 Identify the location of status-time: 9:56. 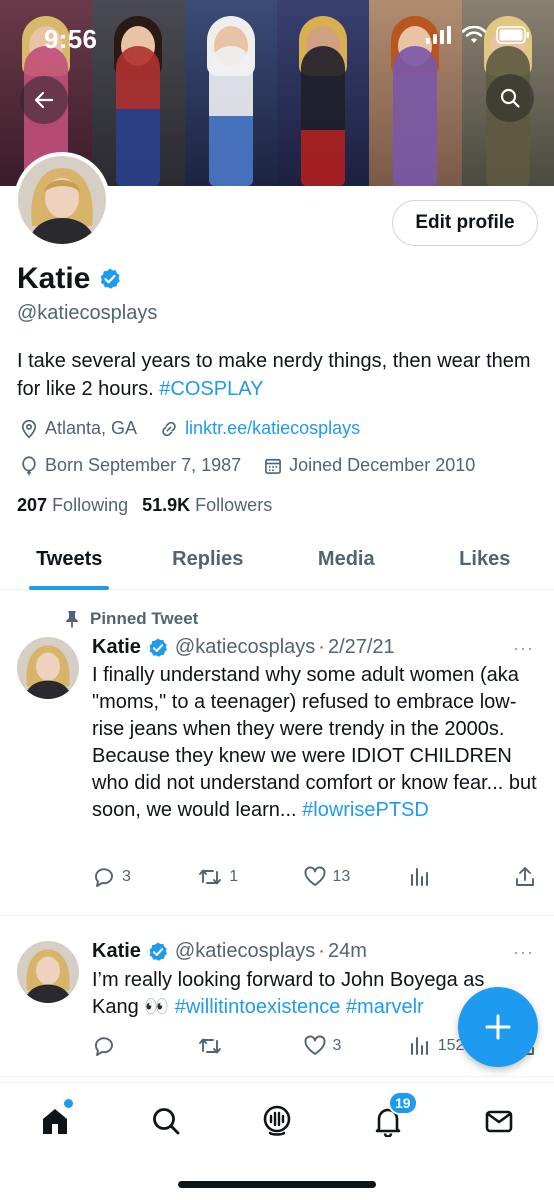
(71, 39).